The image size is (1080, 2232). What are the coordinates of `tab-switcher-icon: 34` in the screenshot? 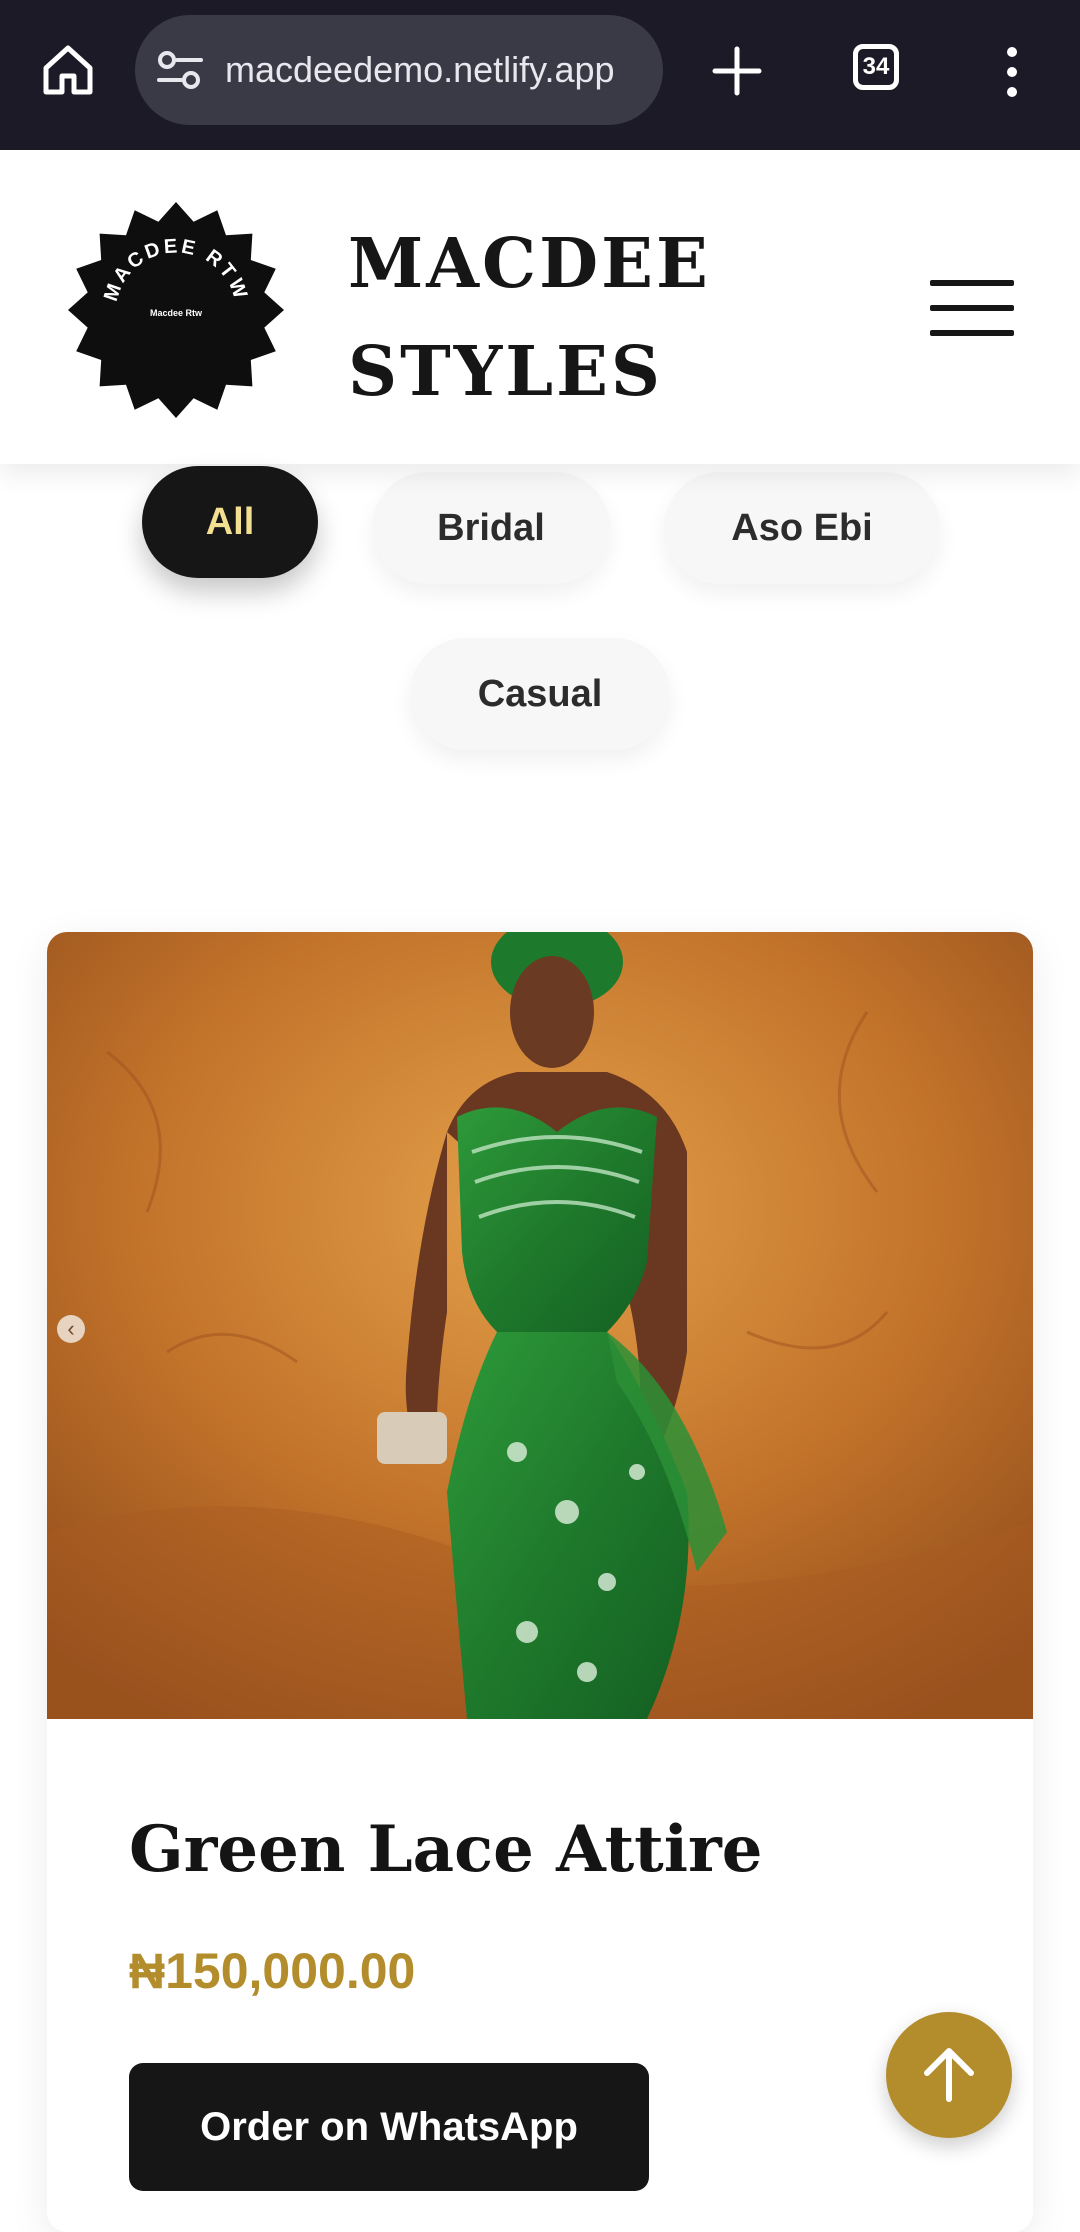 It's located at (876, 67).